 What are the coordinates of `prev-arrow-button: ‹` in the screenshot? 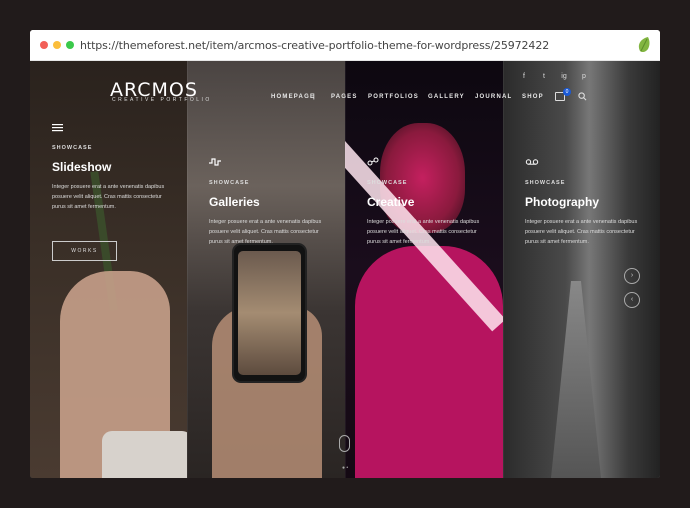 It's located at (632, 300).